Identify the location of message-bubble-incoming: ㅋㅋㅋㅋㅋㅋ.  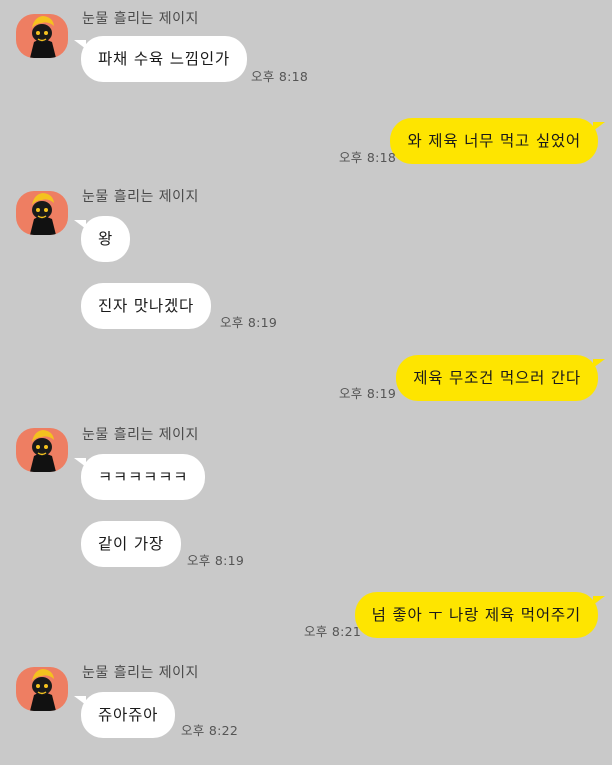
(139, 477).